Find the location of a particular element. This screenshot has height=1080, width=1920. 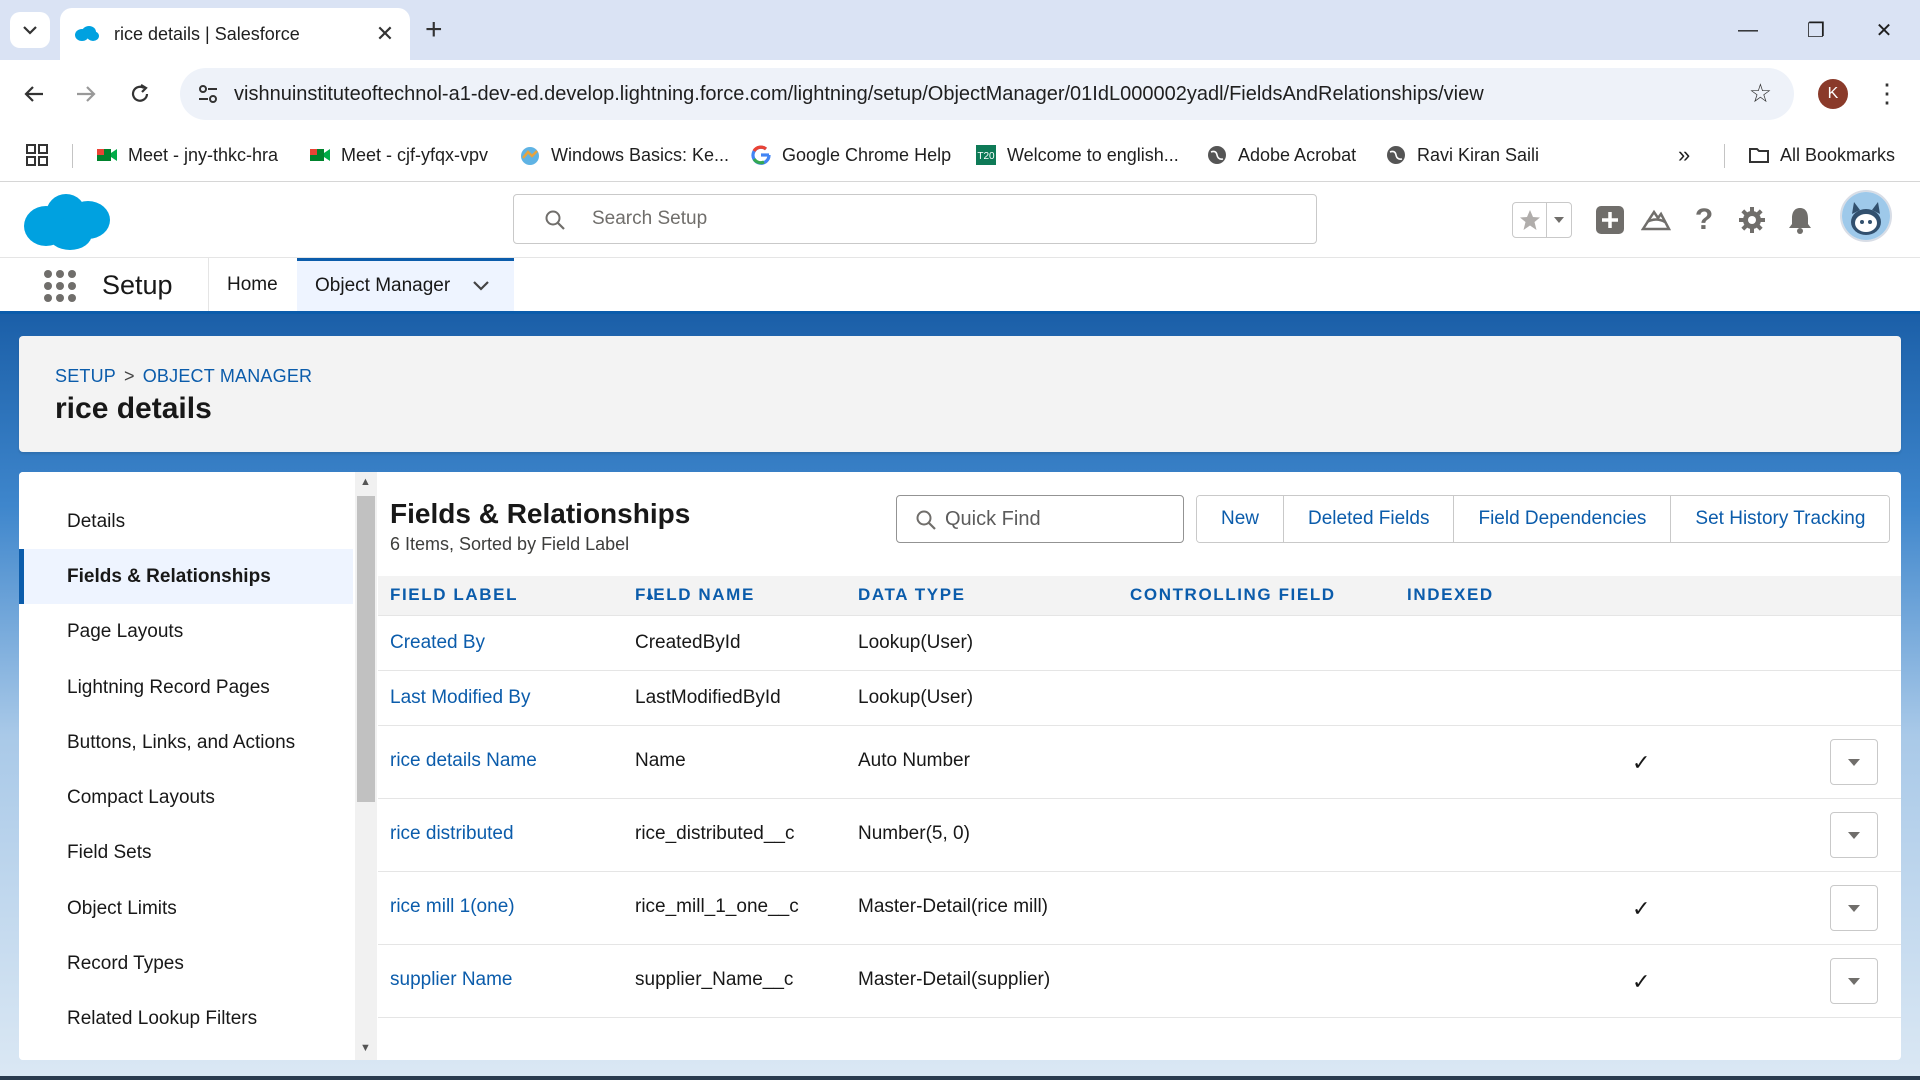

breadcrumb-setup: SETUP is located at coordinates (85, 376).